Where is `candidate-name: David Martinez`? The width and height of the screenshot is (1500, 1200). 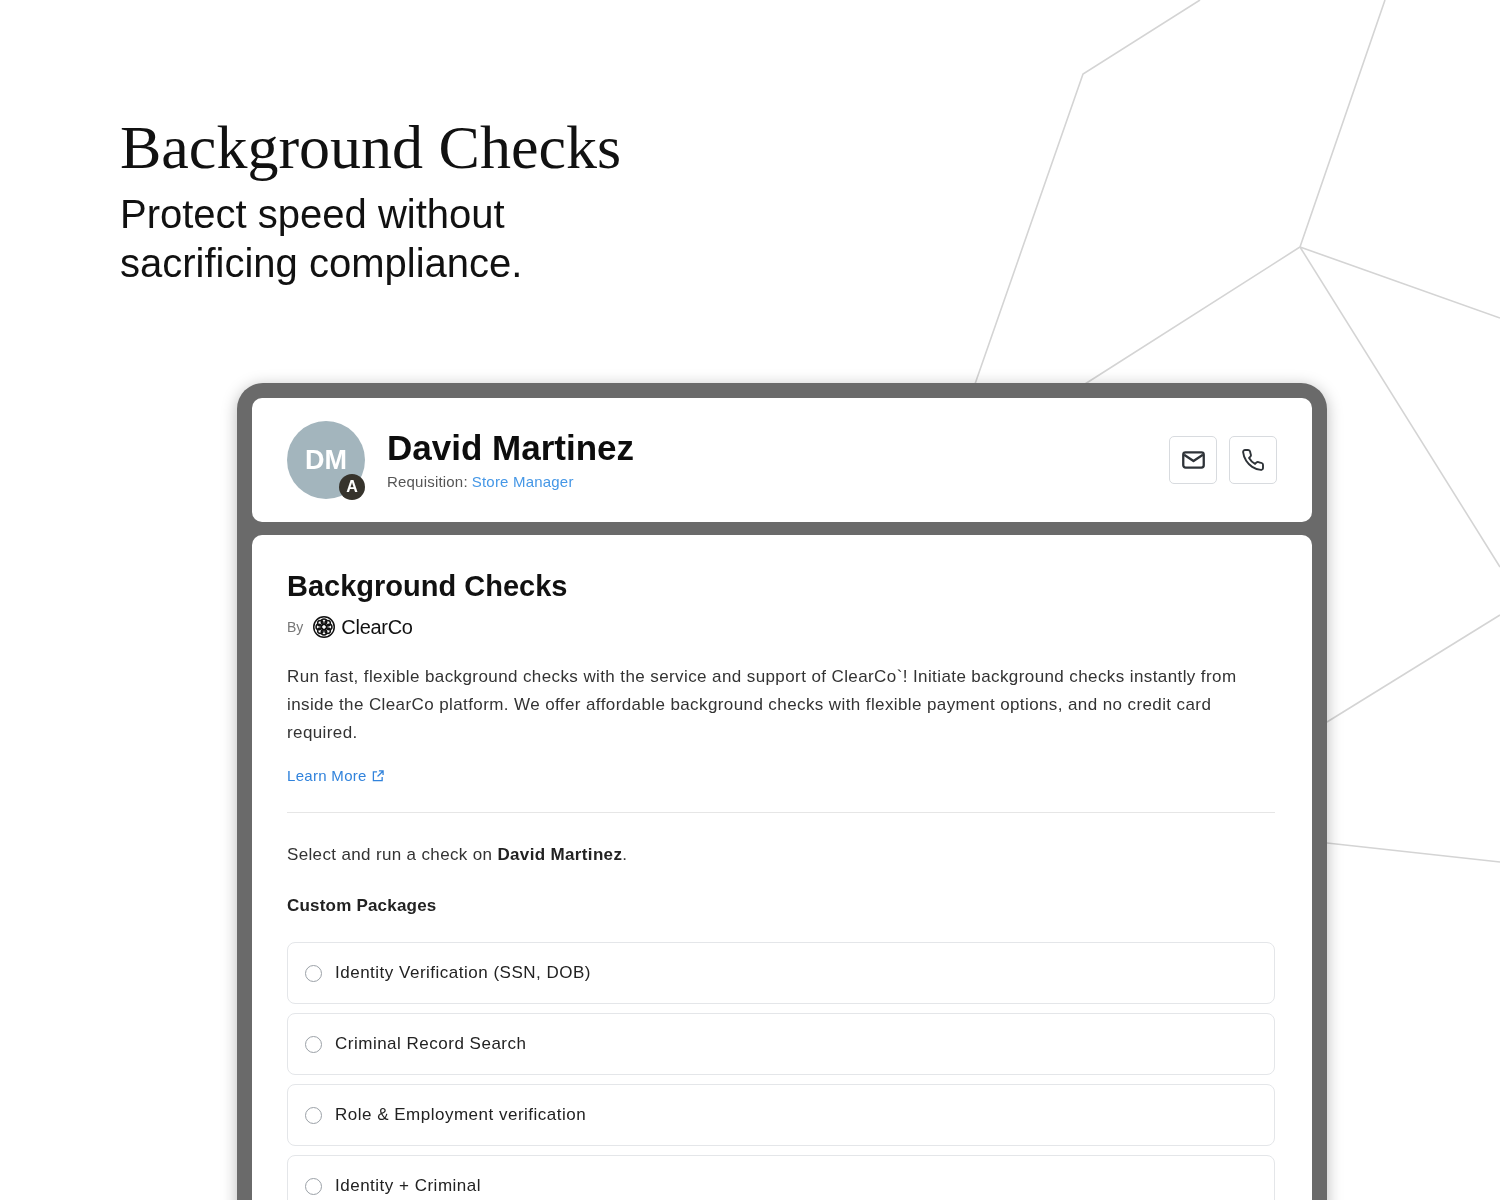 candidate-name: David Martinez is located at coordinates (510, 448).